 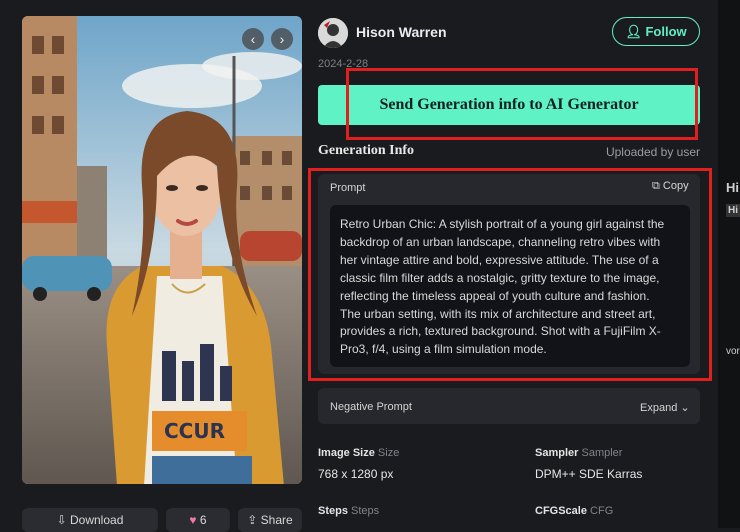 What do you see at coordinates (635, 31) in the screenshot?
I see `add-user-icon: 👤︎` at bounding box center [635, 31].